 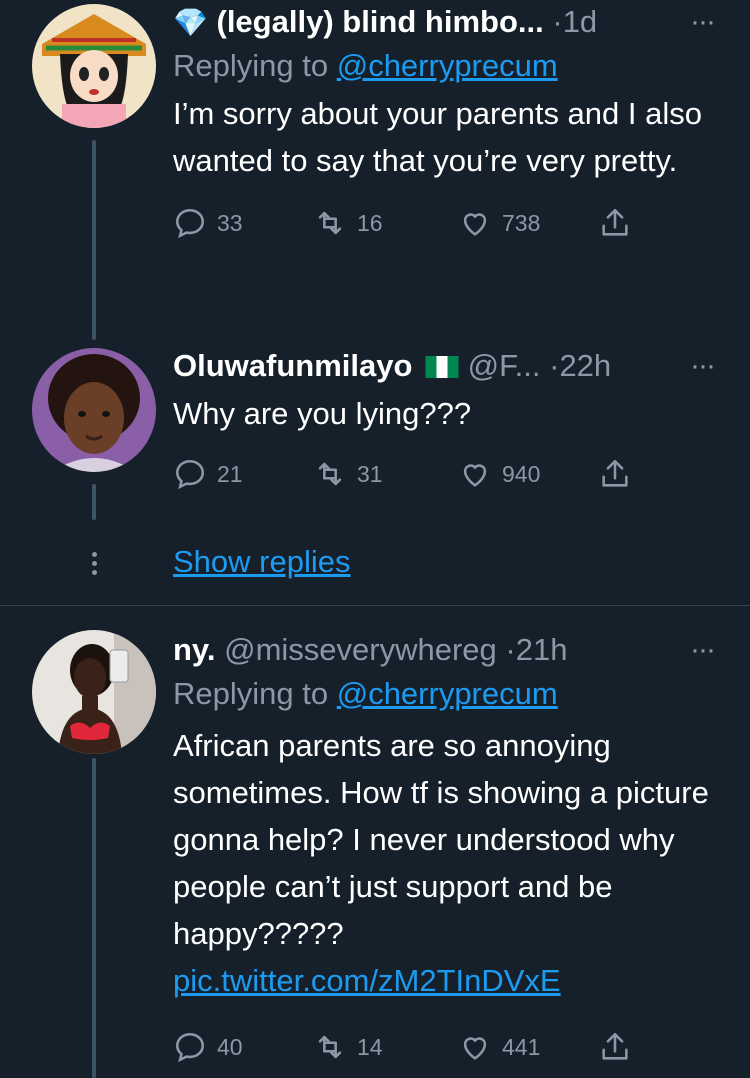 What do you see at coordinates (230, 1046) in the screenshot?
I see `reply-count: 40` at bounding box center [230, 1046].